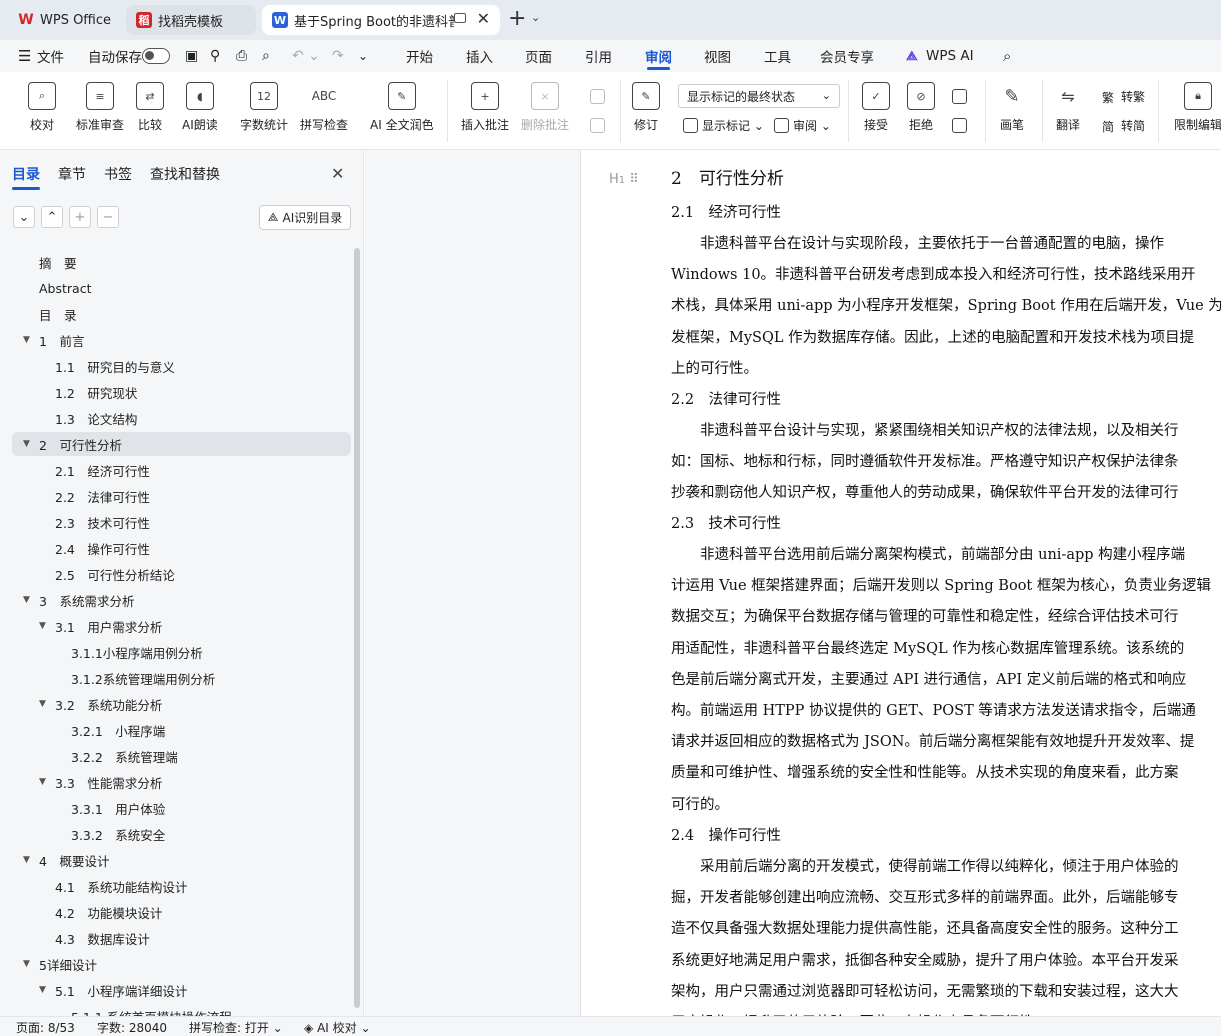  I want to click on menu-review: 审阅, so click(658, 56).